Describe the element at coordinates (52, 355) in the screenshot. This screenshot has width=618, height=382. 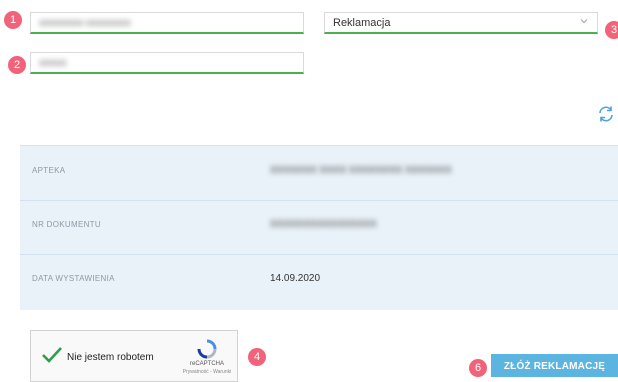
I see `checkmark-icon` at that location.